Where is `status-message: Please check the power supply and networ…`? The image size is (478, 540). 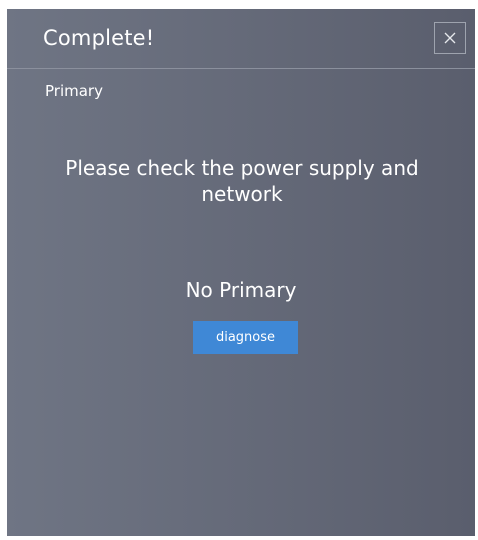 status-message: Please check the power supply and networ… is located at coordinates (242, 181).